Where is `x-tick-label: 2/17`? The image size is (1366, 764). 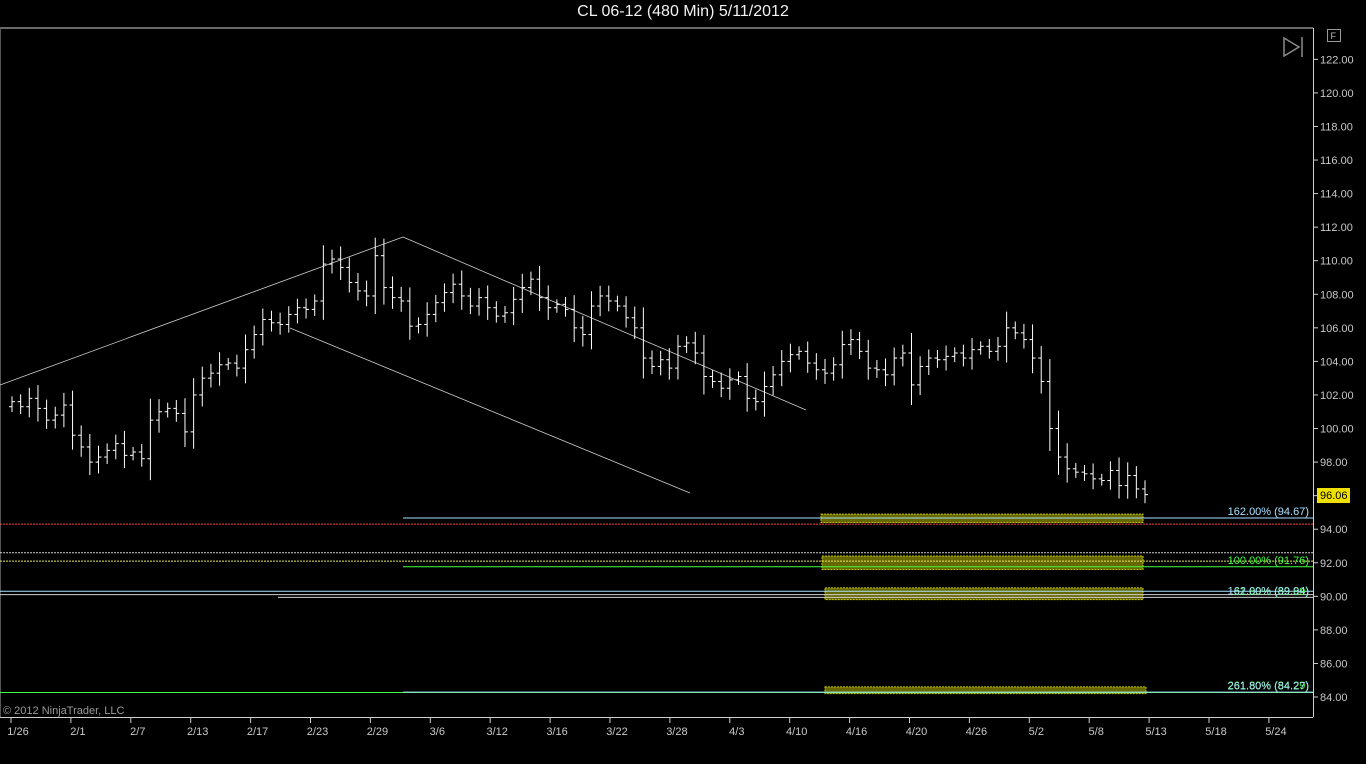
x-tick-label: 2/17 is located at coordinates (257, 732).